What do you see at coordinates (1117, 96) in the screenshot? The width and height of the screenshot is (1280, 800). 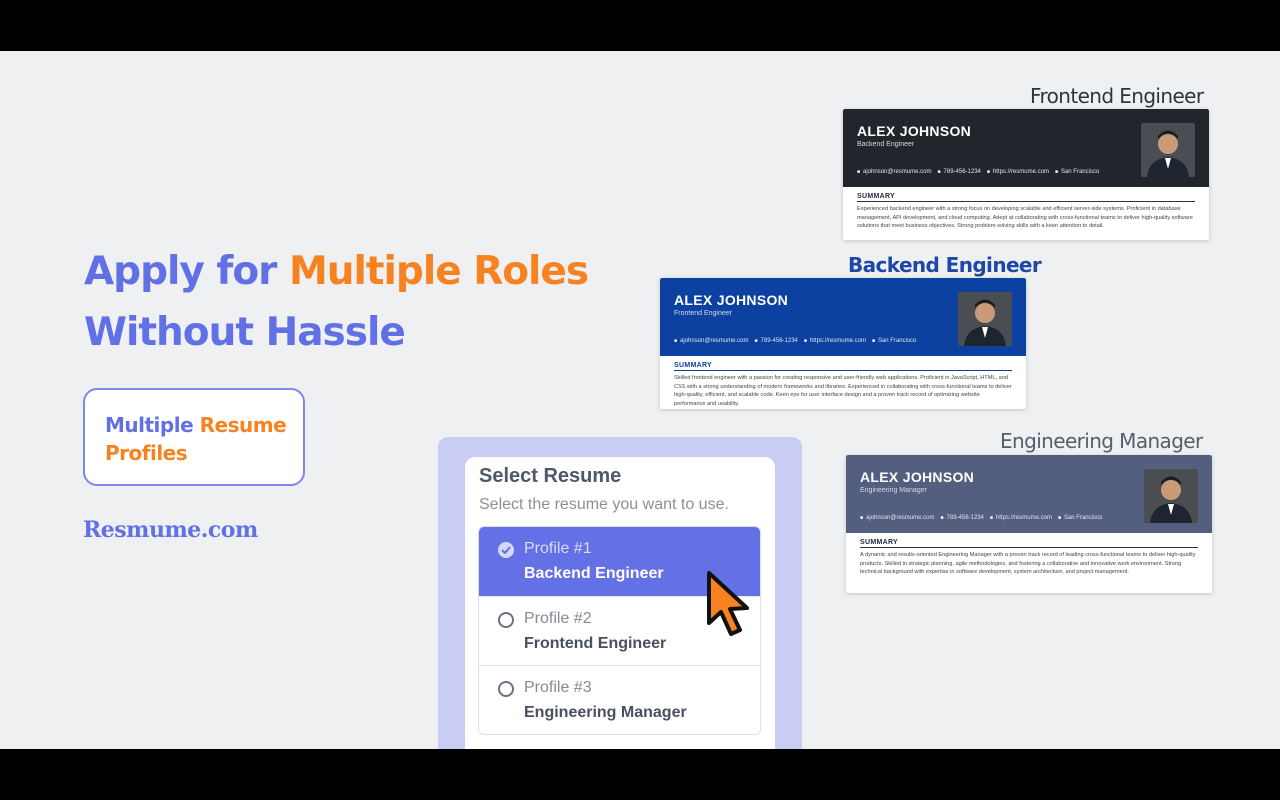 I see `resume-label-1: Frontend Engineer` at bounding box center [1117, 96].